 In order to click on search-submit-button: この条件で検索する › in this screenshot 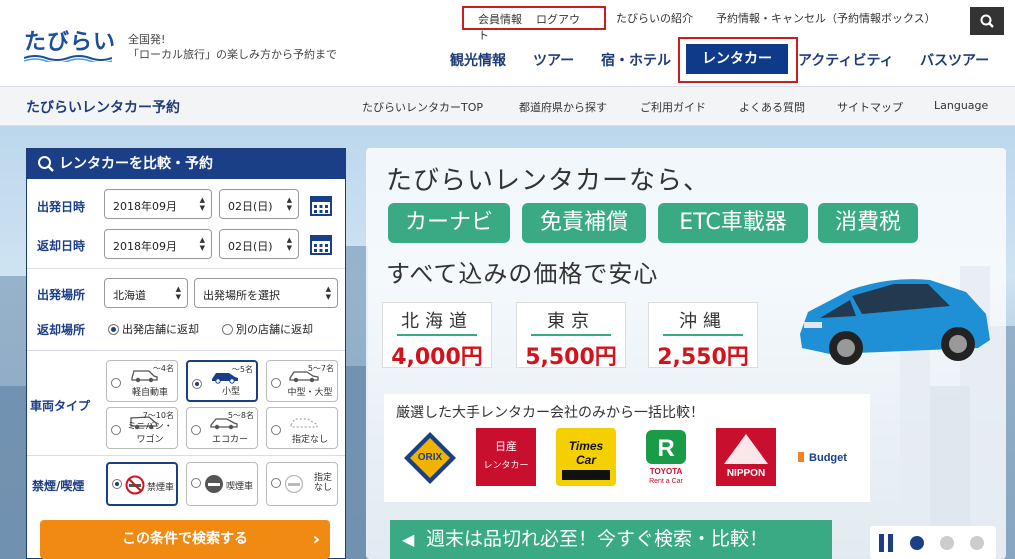, I will do `click(185, 539)`.